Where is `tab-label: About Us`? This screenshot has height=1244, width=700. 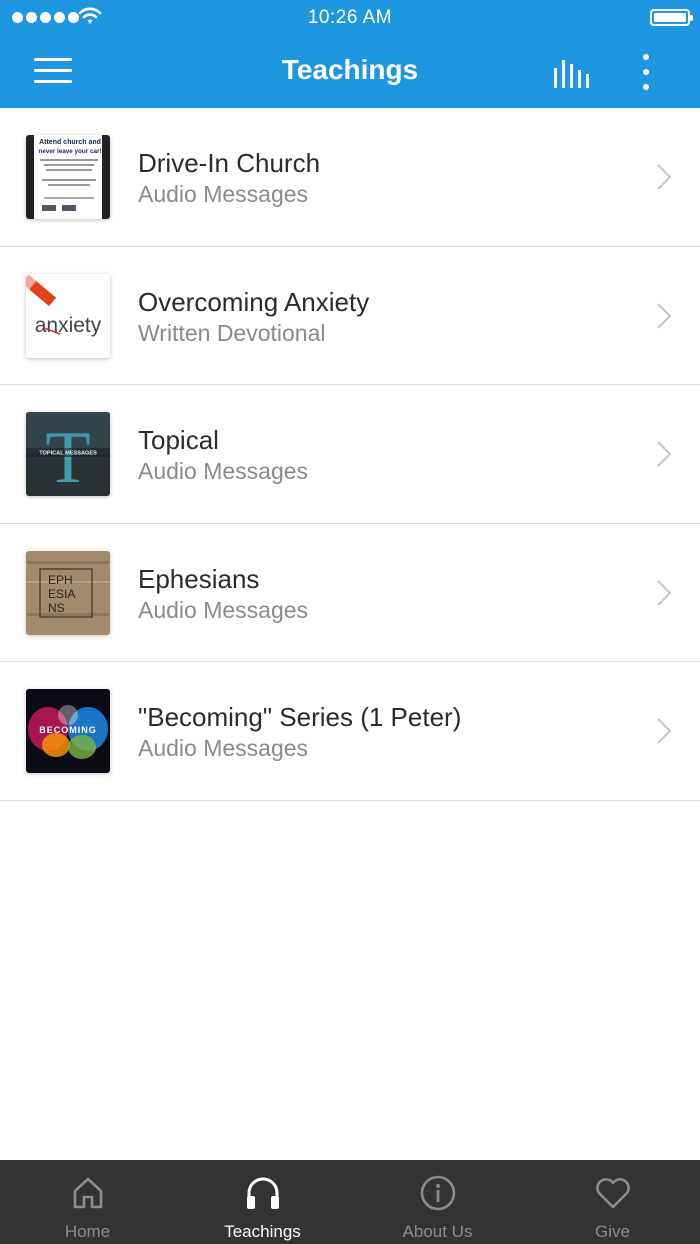 tab-label: About Us is located at coordinates (437, 1231).